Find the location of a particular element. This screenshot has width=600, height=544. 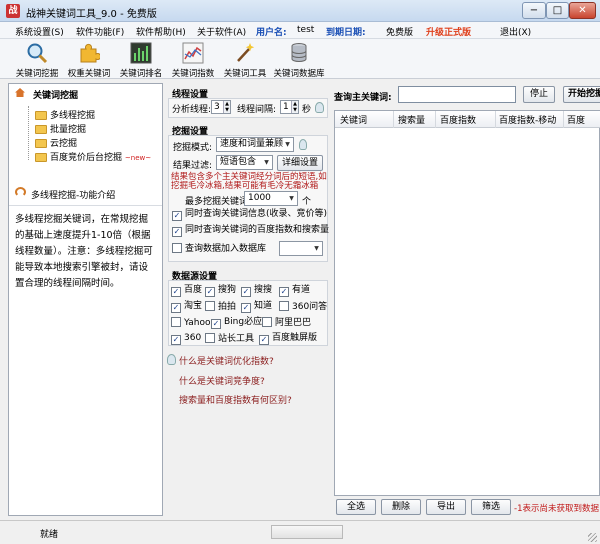

database-icon is located at coordinates (299, 53).